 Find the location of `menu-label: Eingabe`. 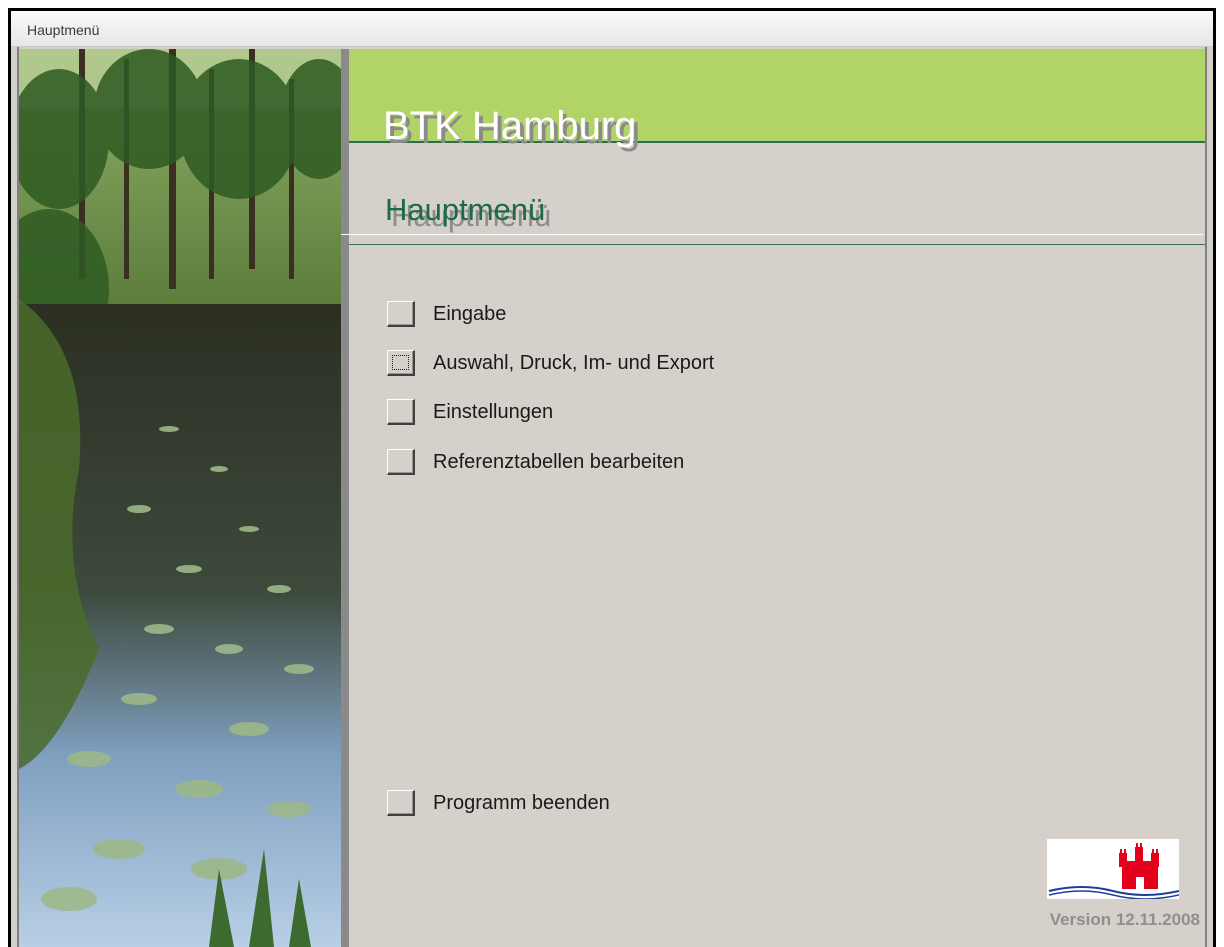

menu-label: Eingabe is located at coordinates (470, 313).